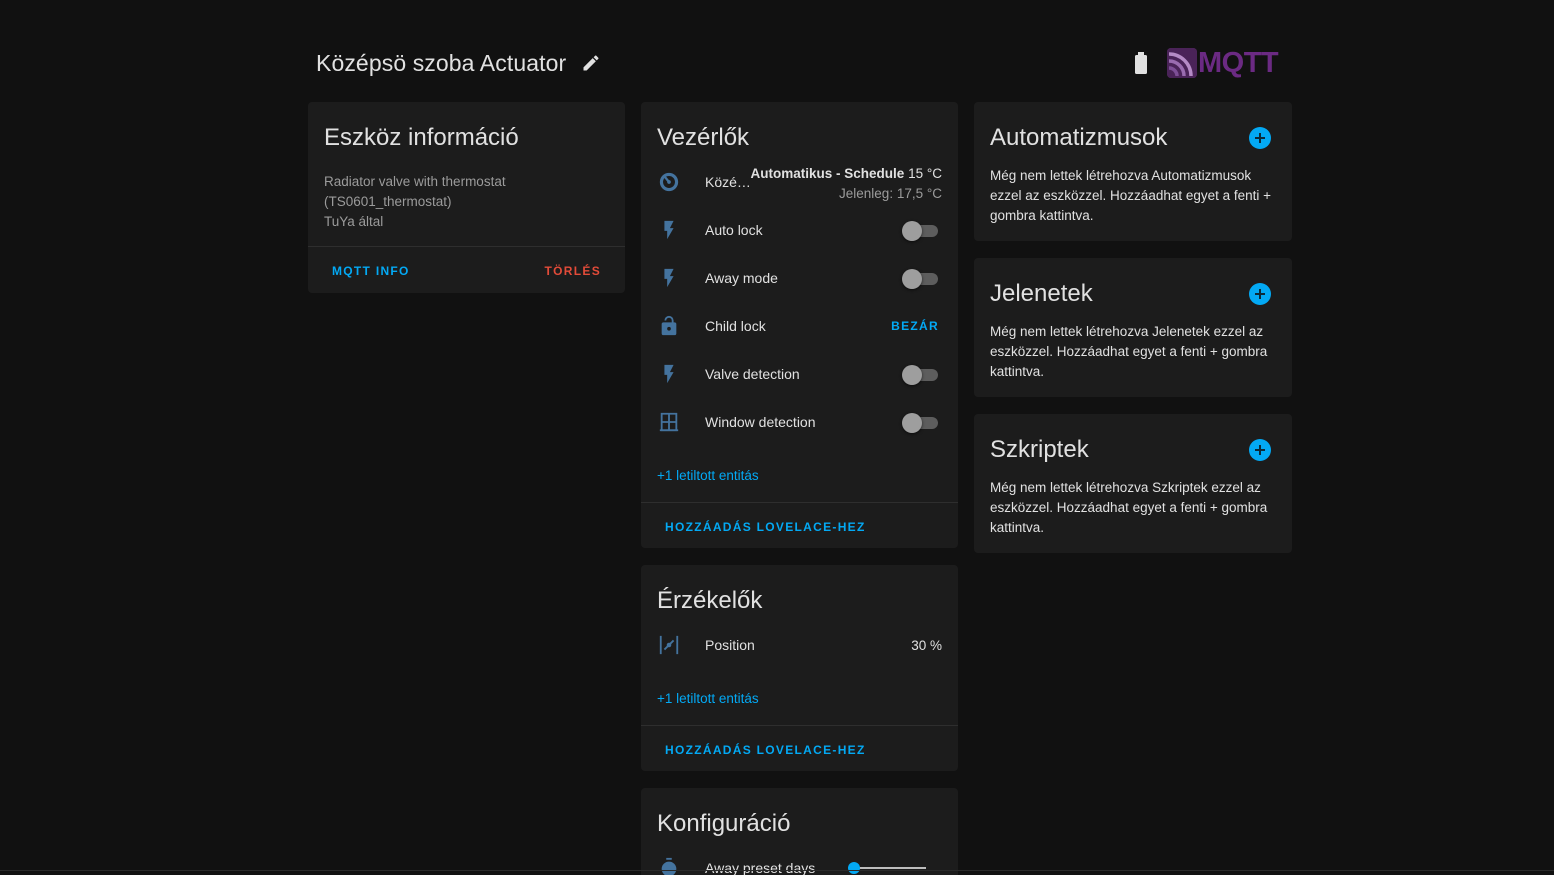 Image resolution: width=1554 pixels, height=875 pixels. Describe the element at coordinates (1039, 449) in the screenshot. I see `scripts-title: Szkriptek` at that location.